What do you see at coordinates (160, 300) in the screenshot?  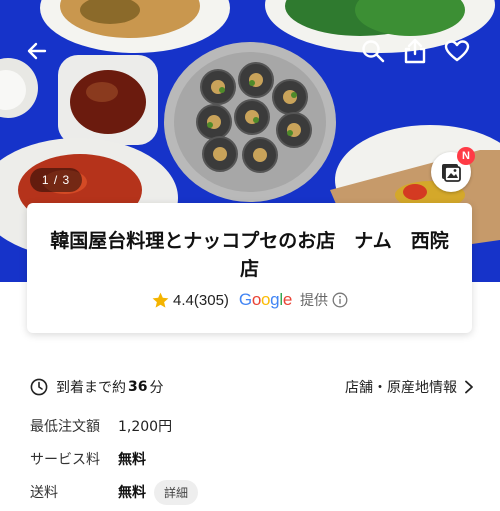 I see `star-icon` at bounding box center [160, 300].